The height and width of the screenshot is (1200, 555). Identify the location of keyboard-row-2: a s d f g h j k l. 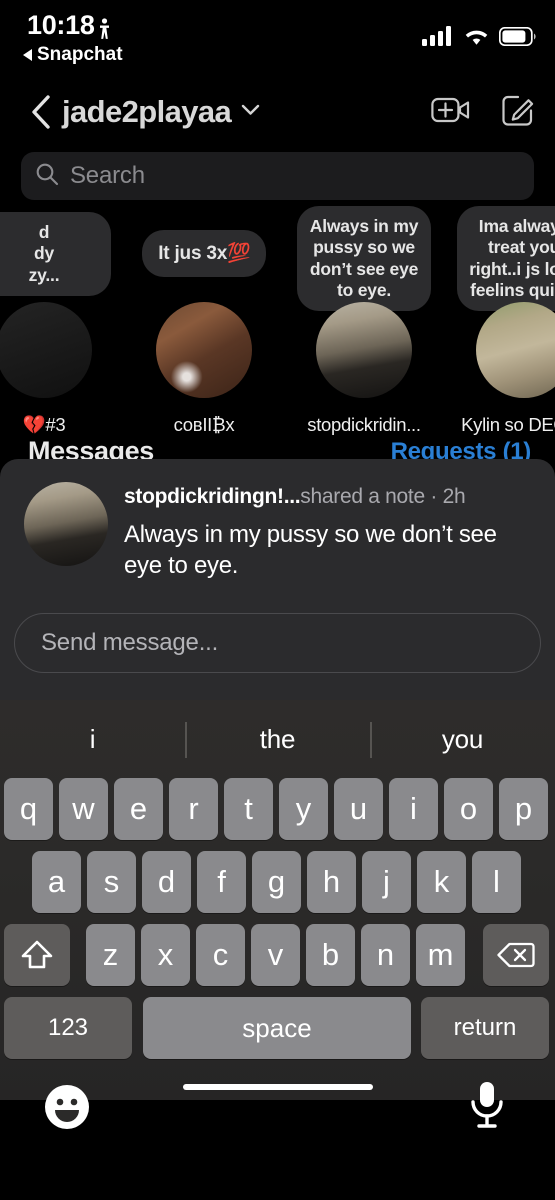
(277, 887).